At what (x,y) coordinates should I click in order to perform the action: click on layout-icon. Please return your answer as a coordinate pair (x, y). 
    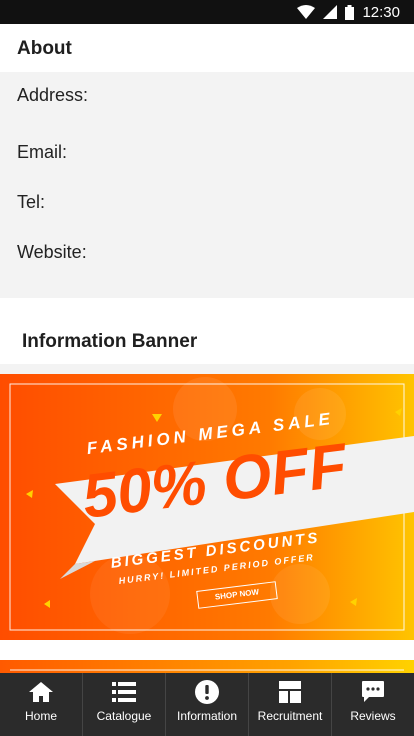
    Looking at the image, I should click on (290, 692).